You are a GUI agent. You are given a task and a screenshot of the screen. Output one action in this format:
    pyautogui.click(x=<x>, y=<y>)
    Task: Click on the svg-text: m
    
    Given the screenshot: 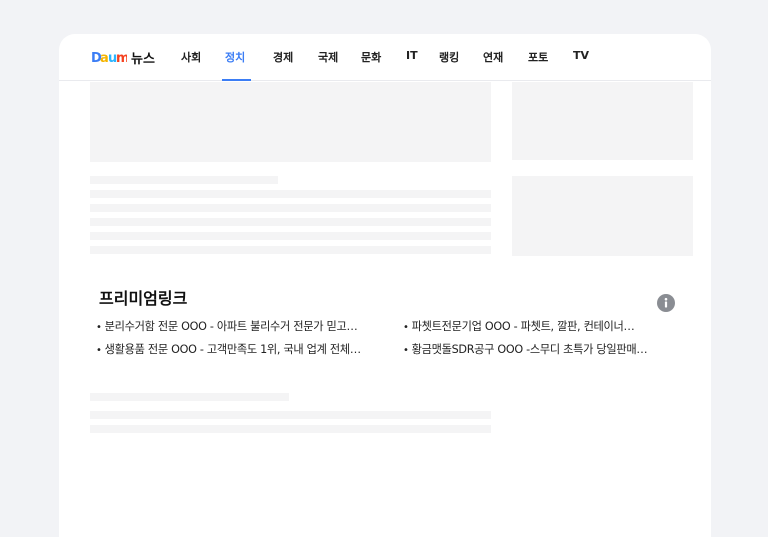 What is the action you would take?
    pyautogui.click(x=121, y=58)
    